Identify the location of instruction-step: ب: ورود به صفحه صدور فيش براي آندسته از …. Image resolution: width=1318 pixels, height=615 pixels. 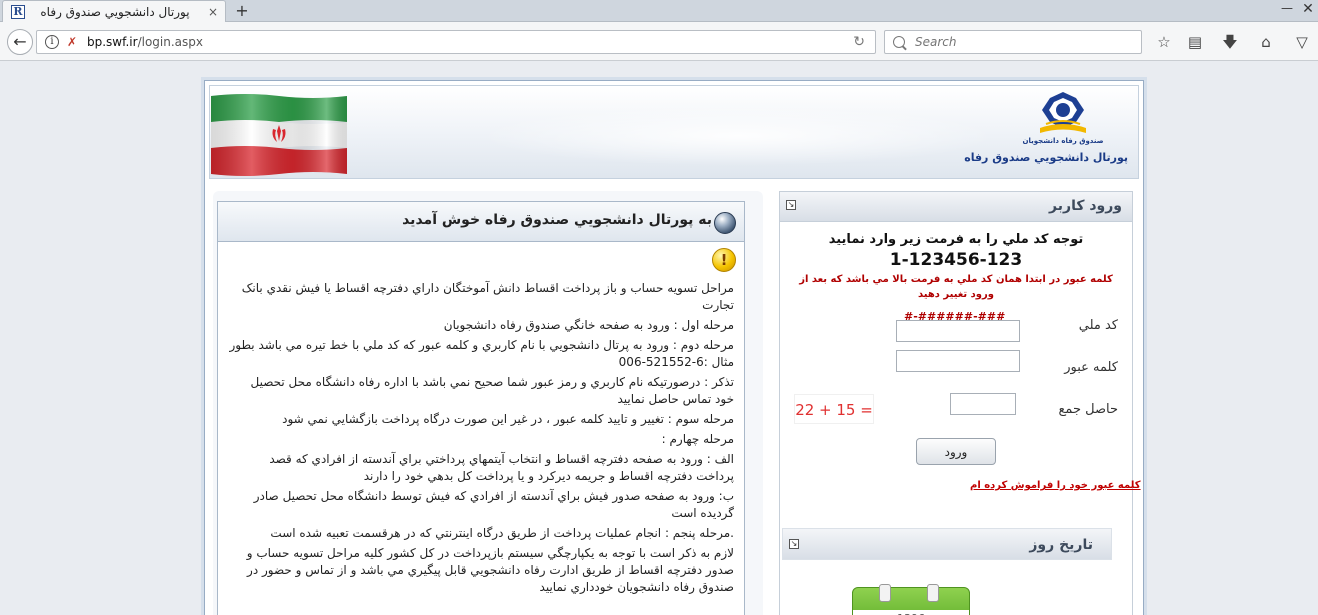
(493, 504).